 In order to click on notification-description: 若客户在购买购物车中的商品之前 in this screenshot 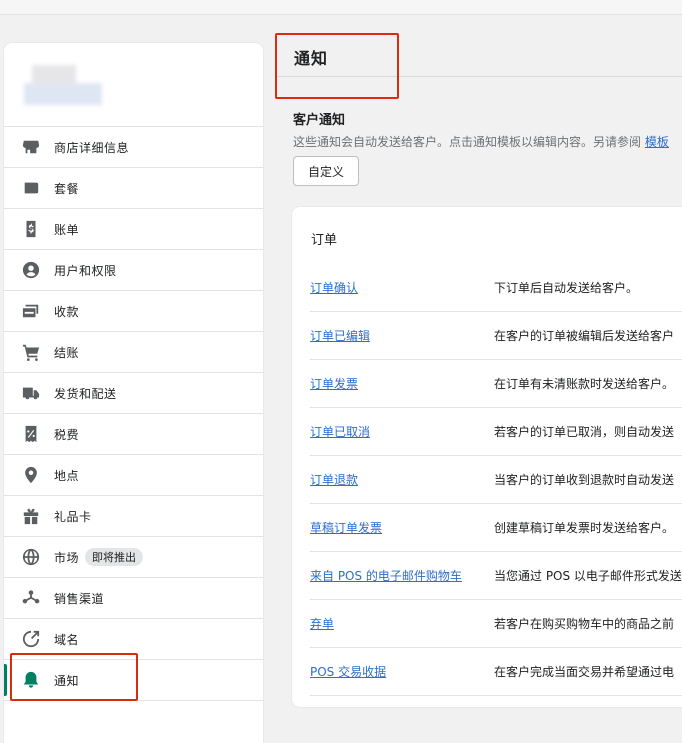, I will do `click(584, 623)`.